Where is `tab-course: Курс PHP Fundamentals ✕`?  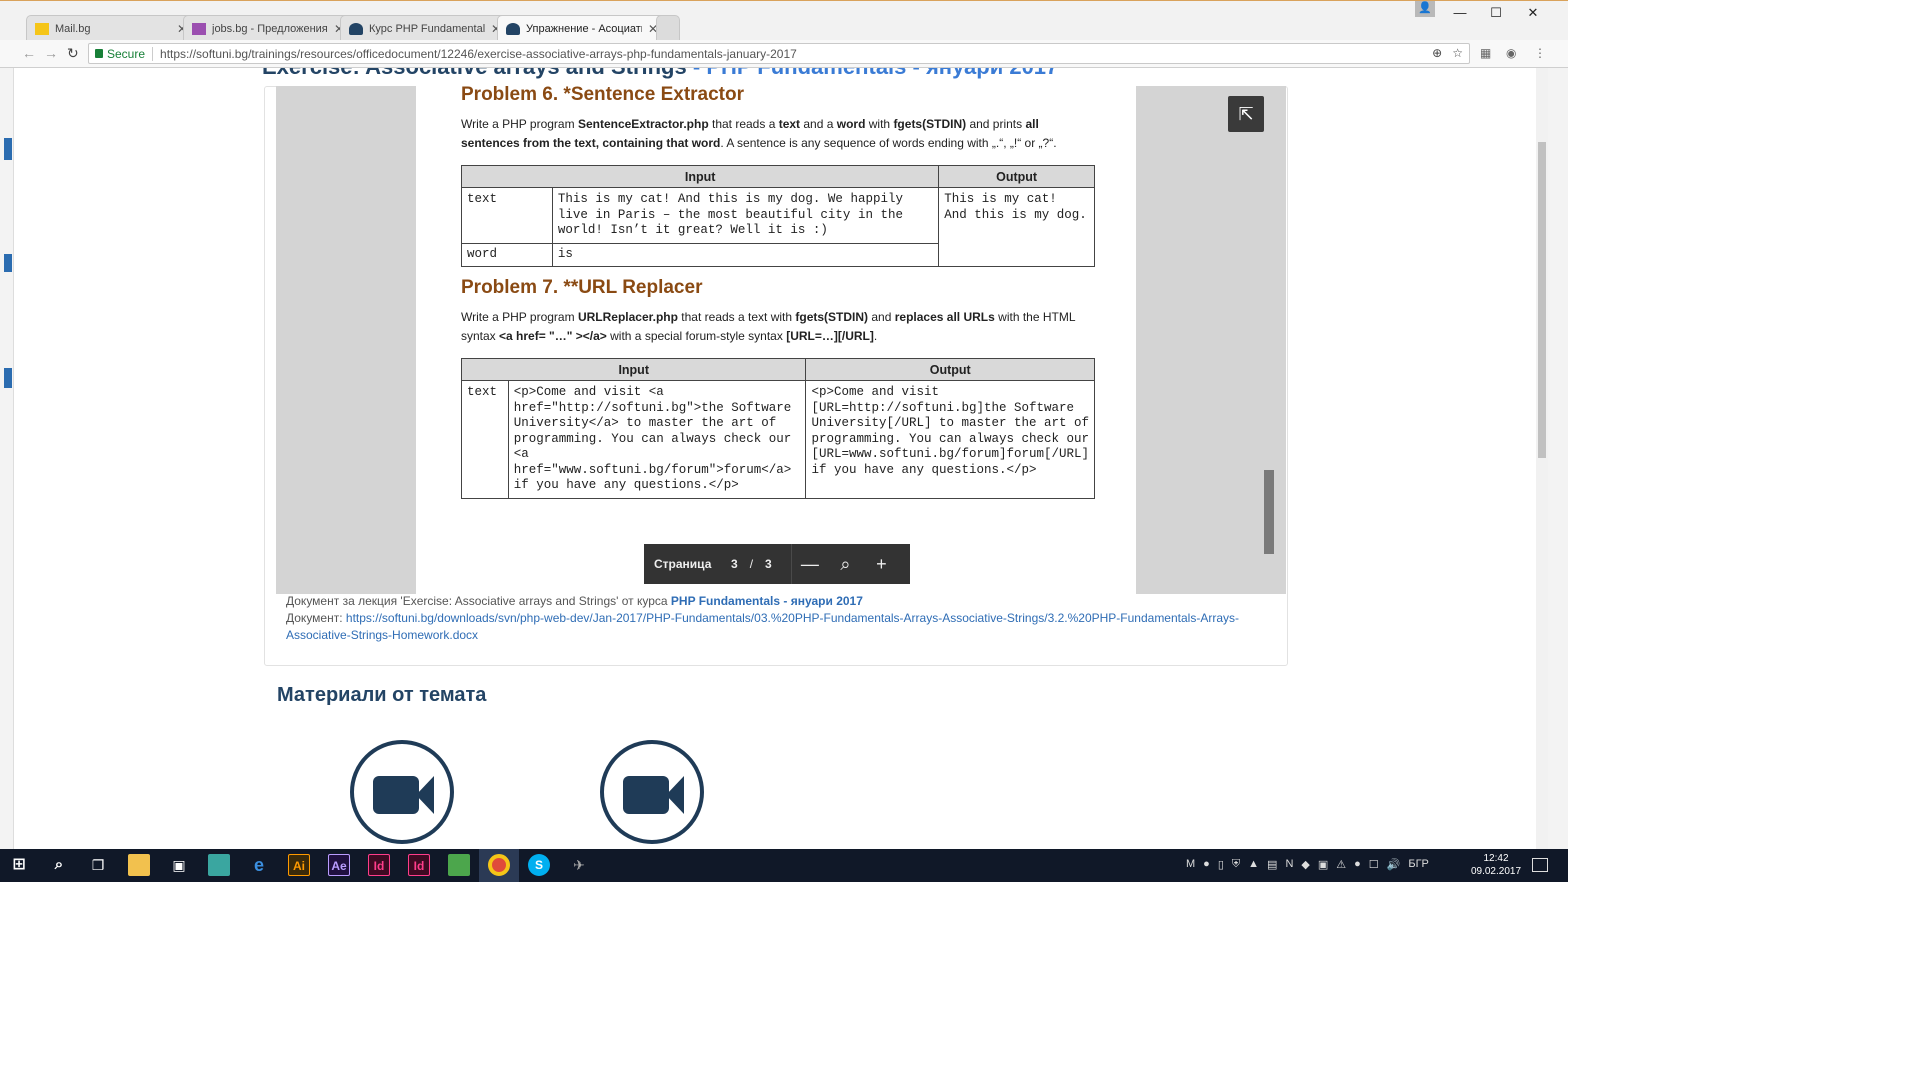 tab-course: Курс PHP Fundamentals ✕ is located at coordinates (425, 28).